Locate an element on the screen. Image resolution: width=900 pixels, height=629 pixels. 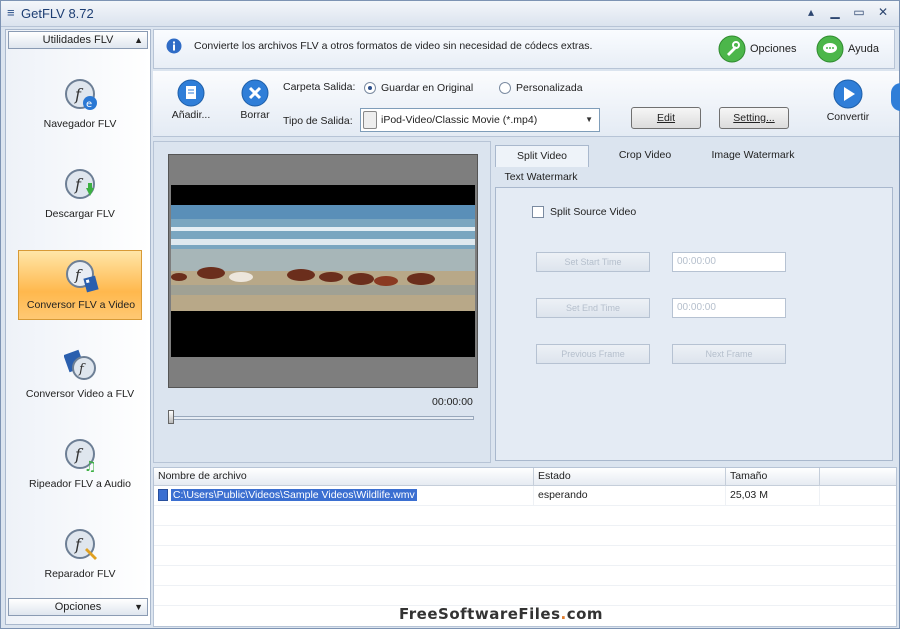
sidebar-item-label: Descargar FLV is located at coordinates (80, 214).